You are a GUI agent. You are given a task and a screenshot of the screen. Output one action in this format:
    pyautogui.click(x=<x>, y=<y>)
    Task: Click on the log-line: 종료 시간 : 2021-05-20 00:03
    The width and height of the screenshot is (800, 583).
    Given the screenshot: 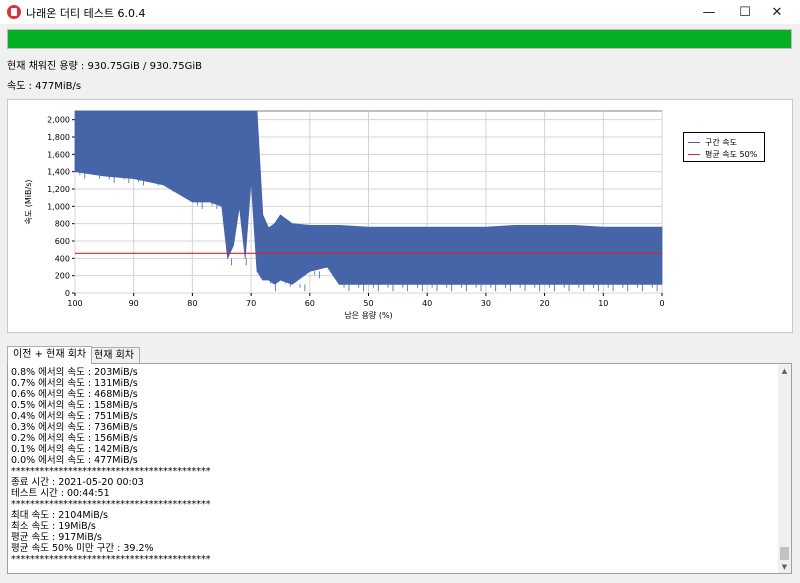 What is the action you would take?
    pyautogui.click(x=77, y=482)
    